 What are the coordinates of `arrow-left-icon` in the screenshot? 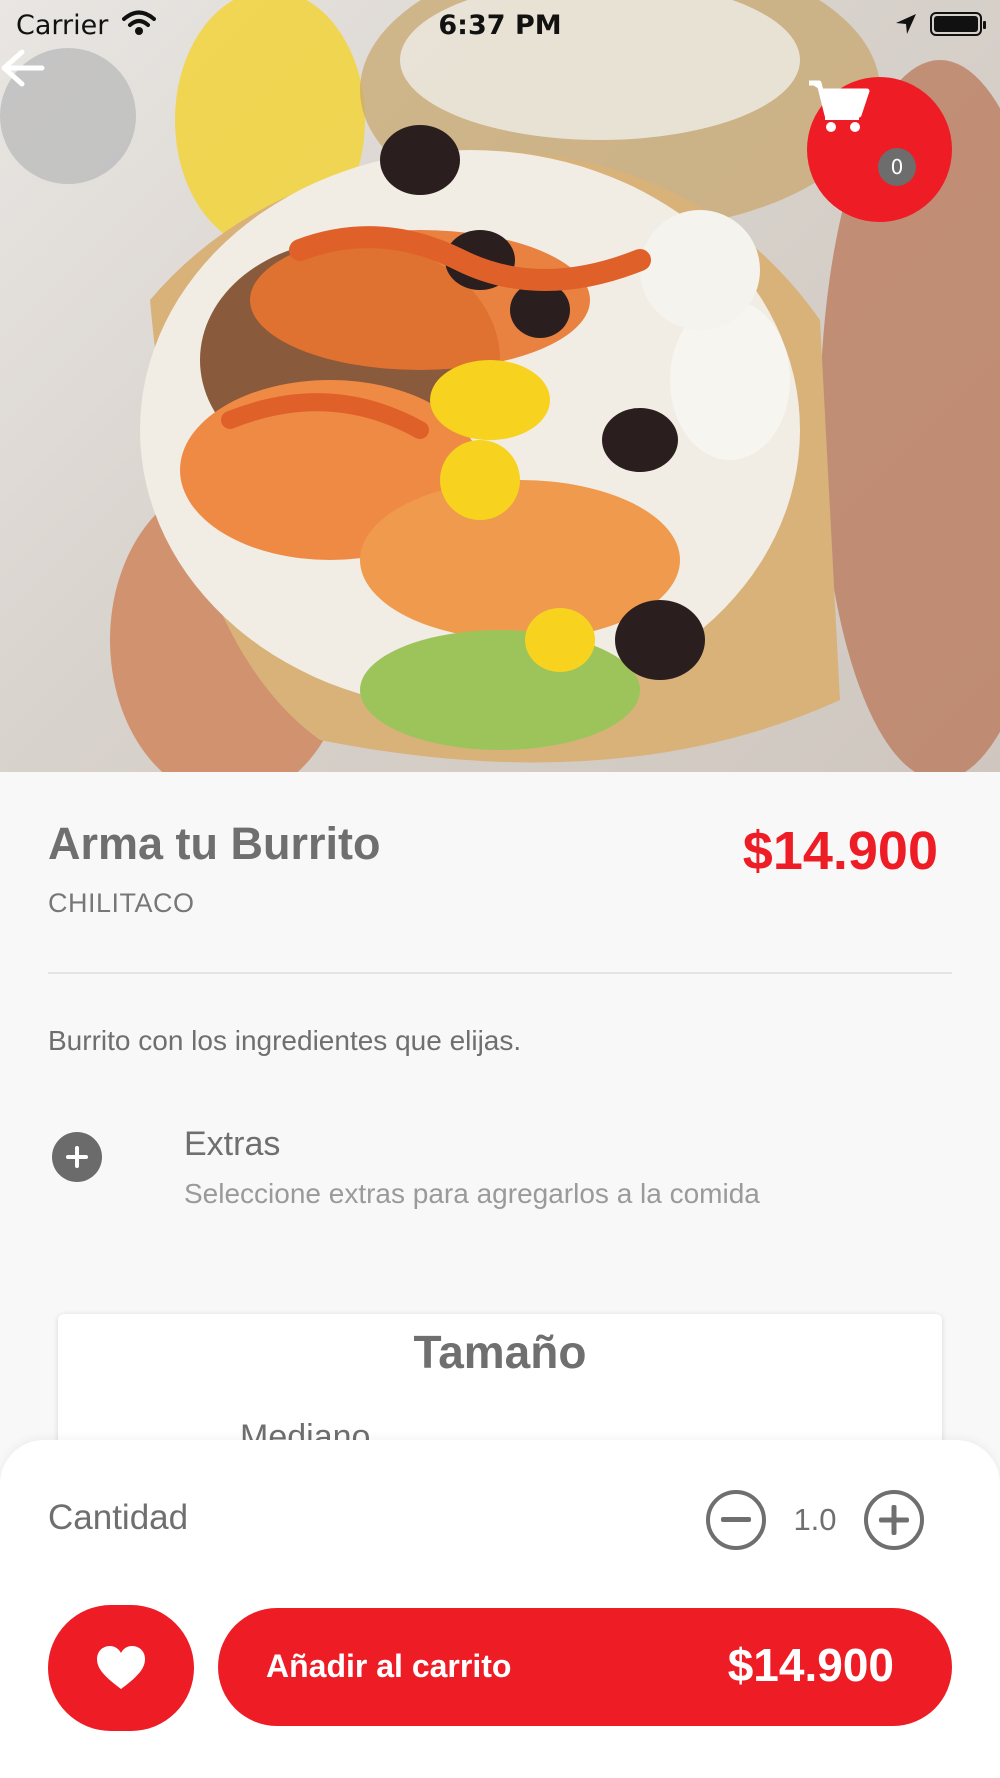 It's located at (23, 68).